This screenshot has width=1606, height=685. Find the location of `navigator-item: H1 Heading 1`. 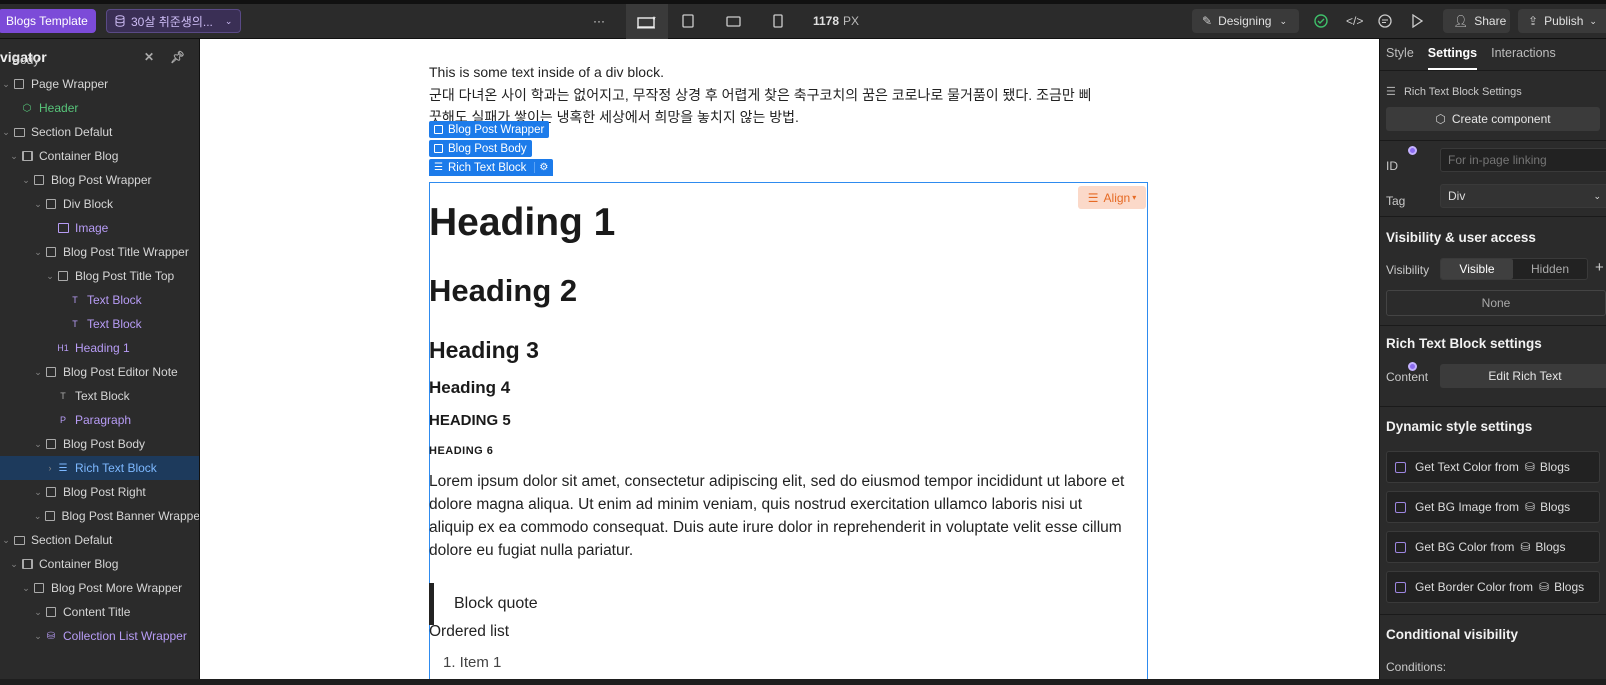

navigator-item: H1 Heading 1 is located at coordinates (99, 348).